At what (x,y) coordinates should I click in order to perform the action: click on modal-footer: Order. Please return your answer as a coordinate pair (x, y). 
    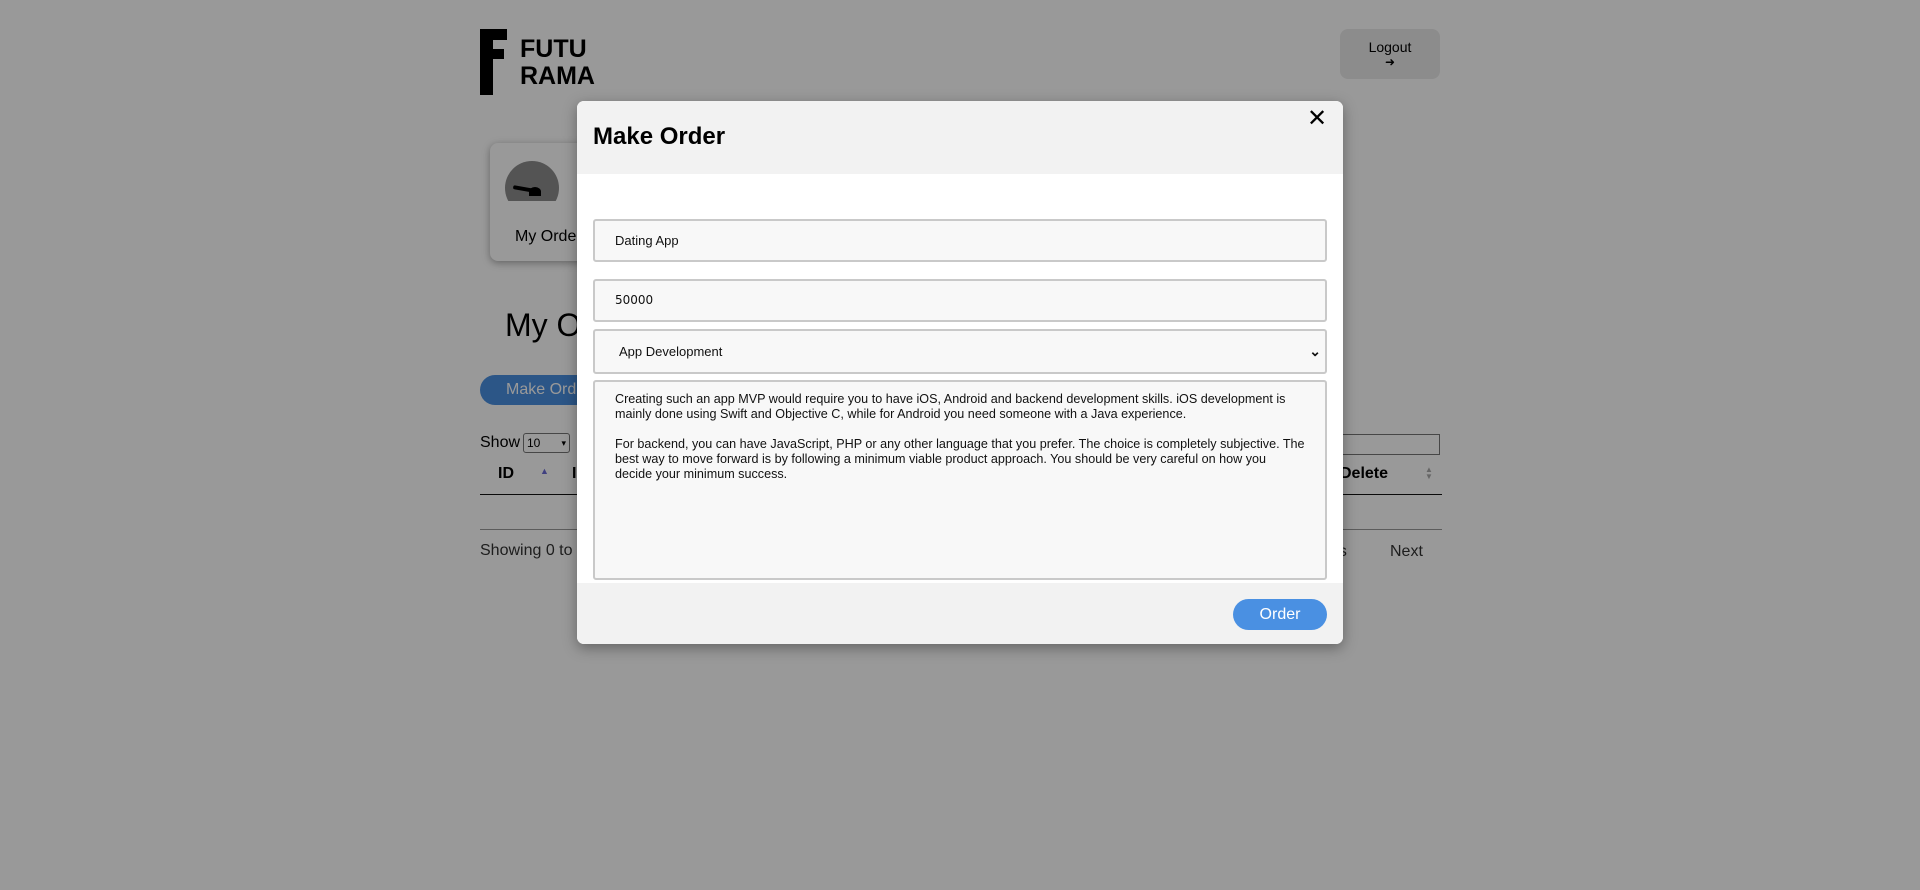
    Looking at the image, I should click on (960, 613).